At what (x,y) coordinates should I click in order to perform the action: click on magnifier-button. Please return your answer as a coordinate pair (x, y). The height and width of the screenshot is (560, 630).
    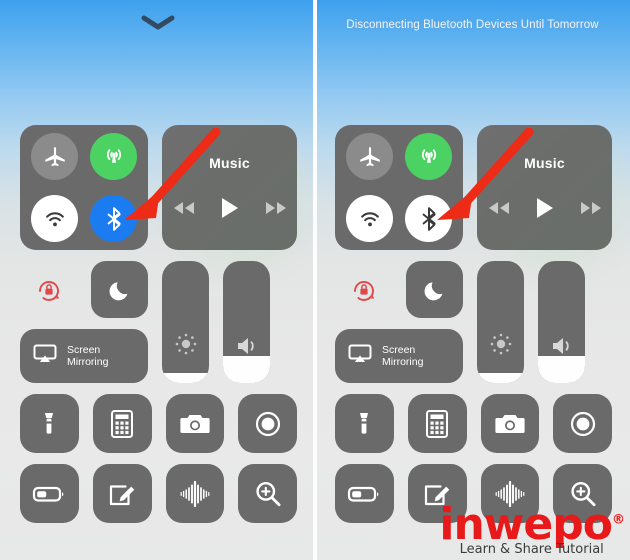
    Looking at the image, I should click on (267, 493).